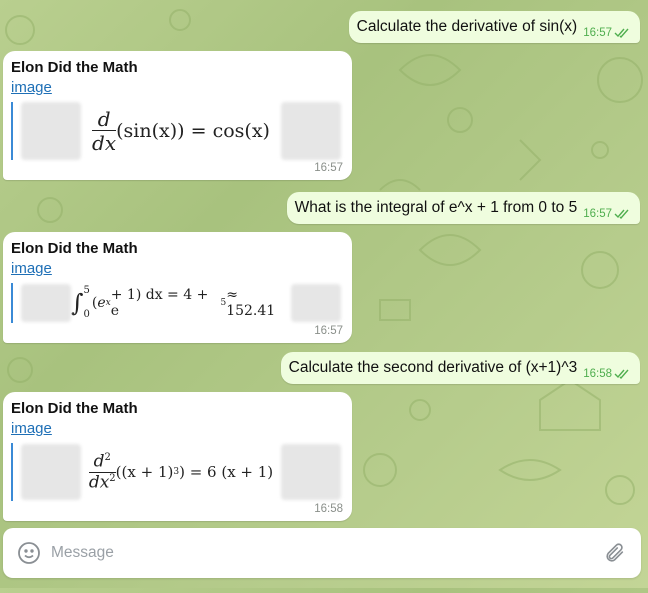  I want to click on formula-image: ∫ 5 0 (e x + 1) dx = 4 + e5 ≈ 152.41, so click(181, 303).